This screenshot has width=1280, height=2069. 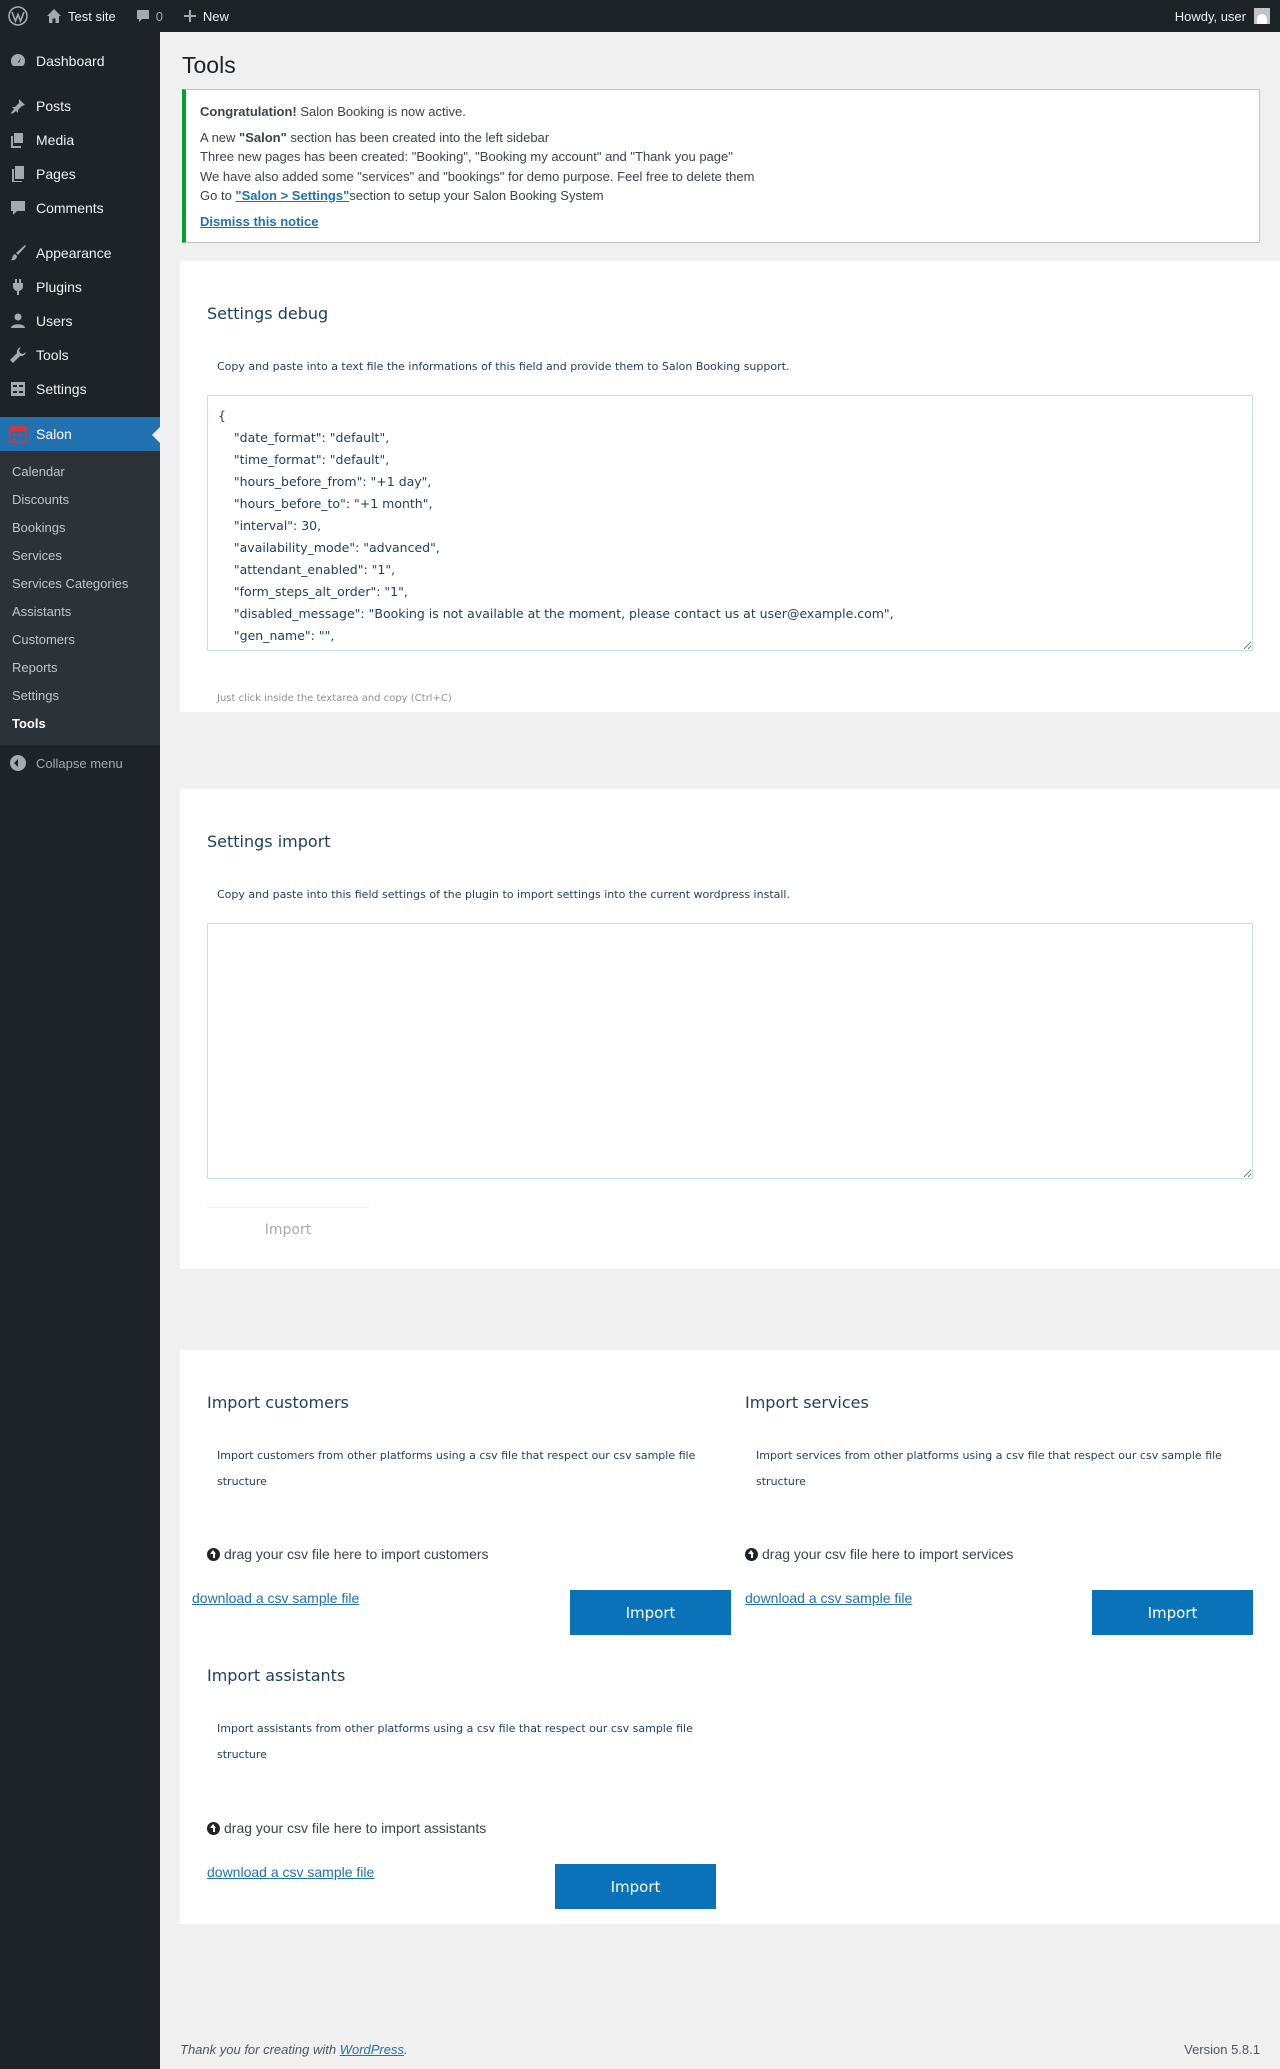 What do you see at coordinates (18, 355) in the screenshot?
I see `wrench-icon` at bounding box center [18, 355].